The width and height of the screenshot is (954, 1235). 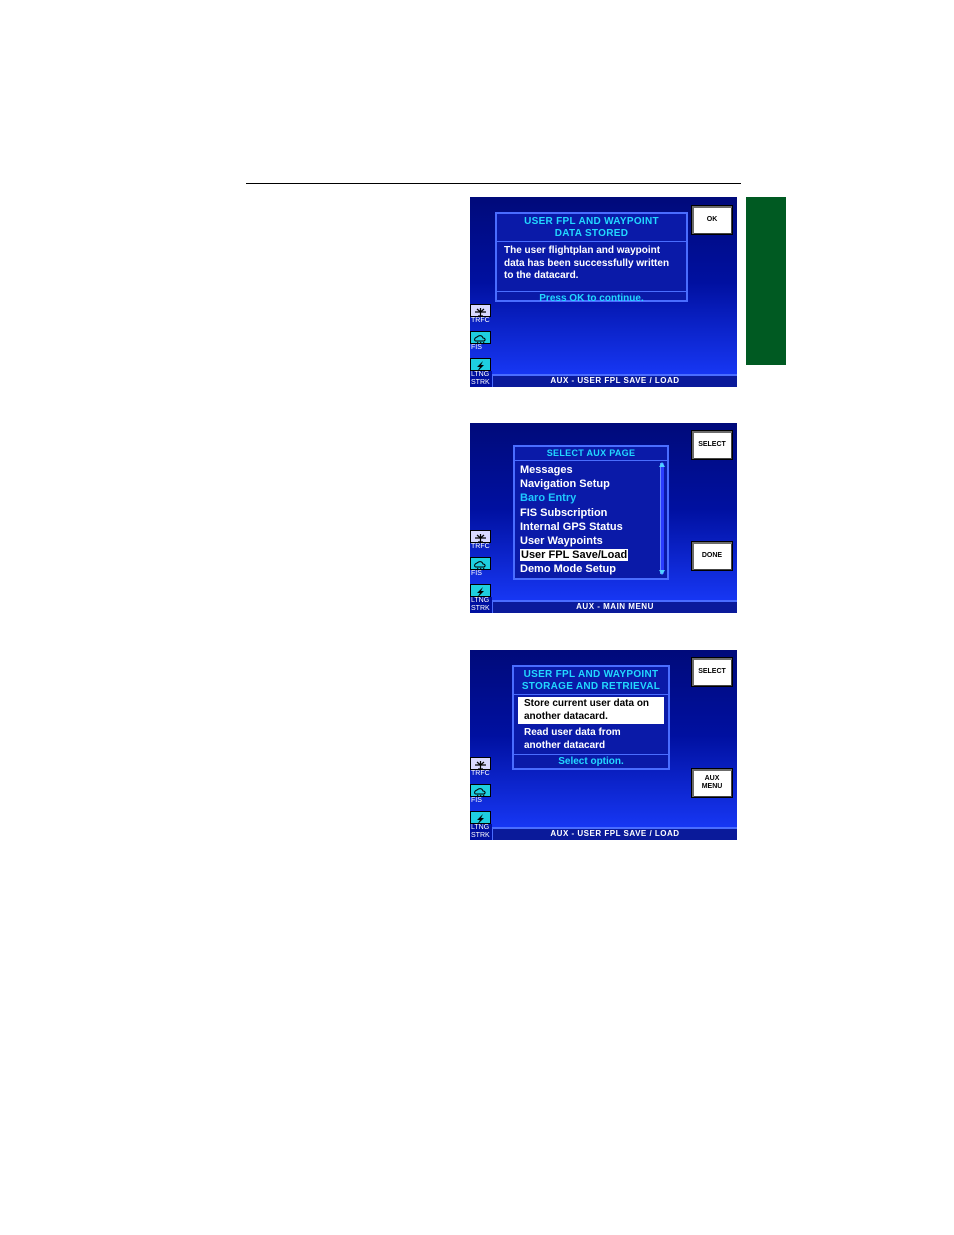 What do you see at coordinates (493, 183) in the screenshot?
I see `header-rule` at bounding box center [493, 183].